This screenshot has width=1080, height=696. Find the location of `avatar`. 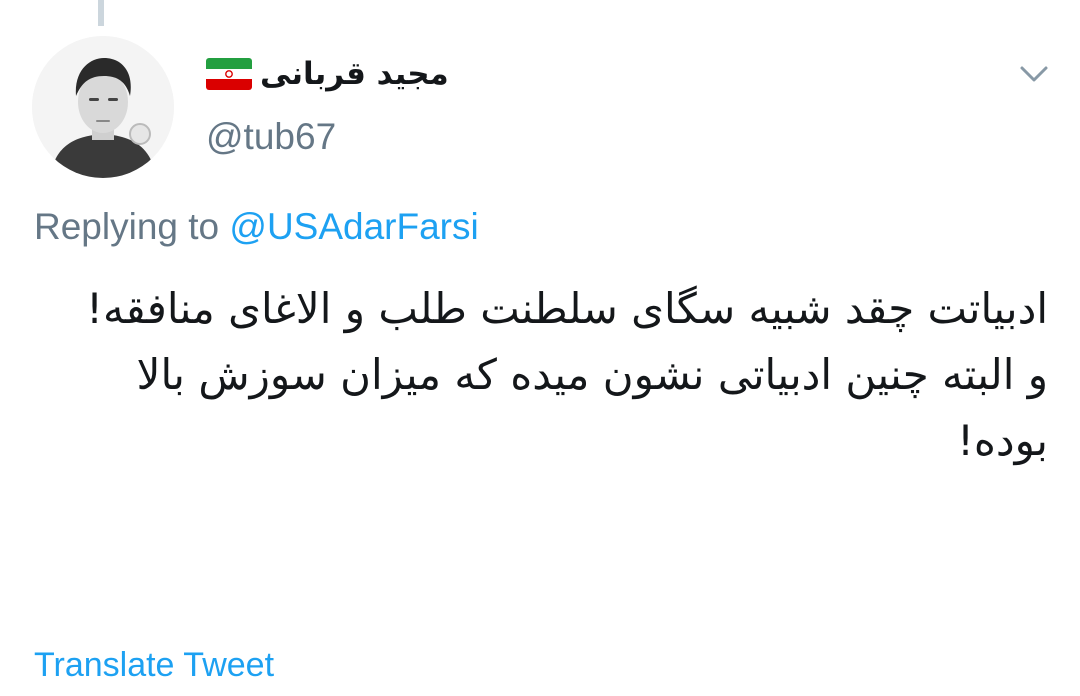

avatar is located at coordinates (103, 107).